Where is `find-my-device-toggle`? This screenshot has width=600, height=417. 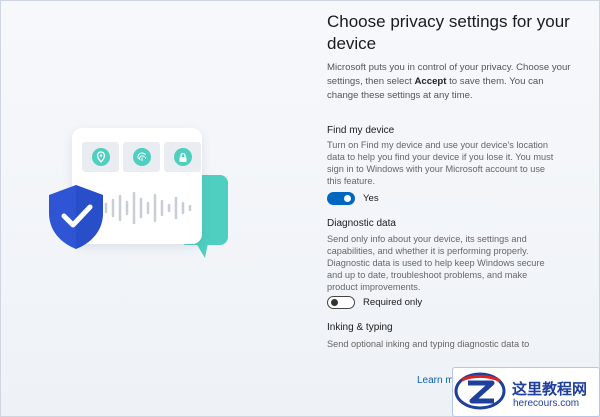 find-my-device-toggle is located at coordinates (341, 198).